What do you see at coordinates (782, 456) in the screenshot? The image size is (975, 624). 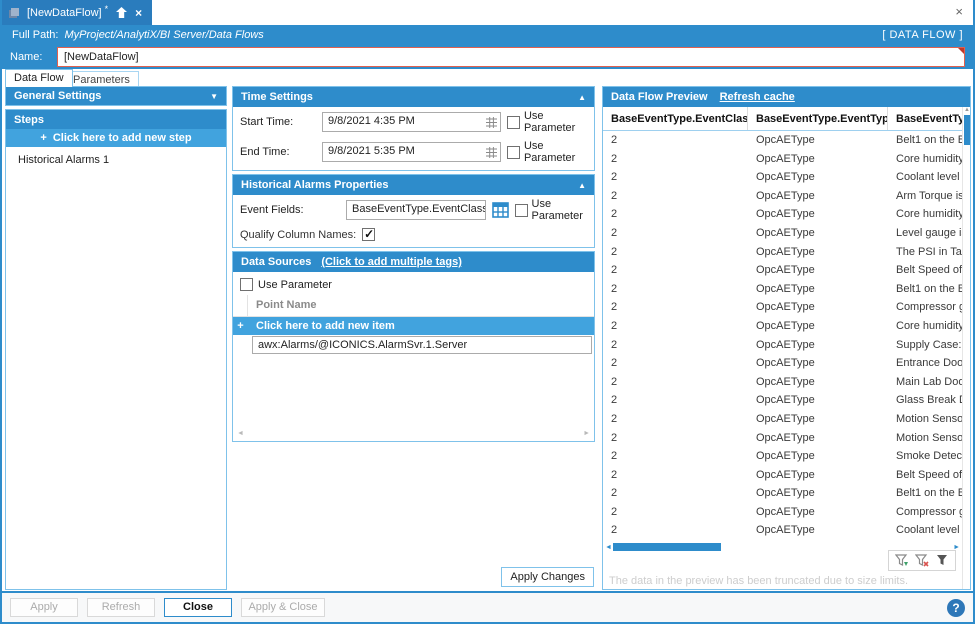 I see `table-row: 2 OpcAEType Smoke Detector` at bounding box center [782, 456].